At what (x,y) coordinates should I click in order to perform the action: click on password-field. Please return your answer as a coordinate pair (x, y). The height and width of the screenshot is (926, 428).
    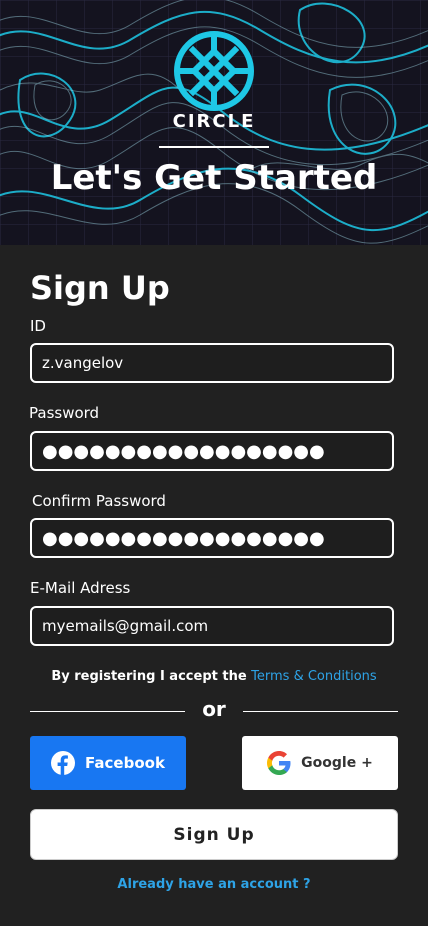
    Looking at the image, I should click on (212, 451).